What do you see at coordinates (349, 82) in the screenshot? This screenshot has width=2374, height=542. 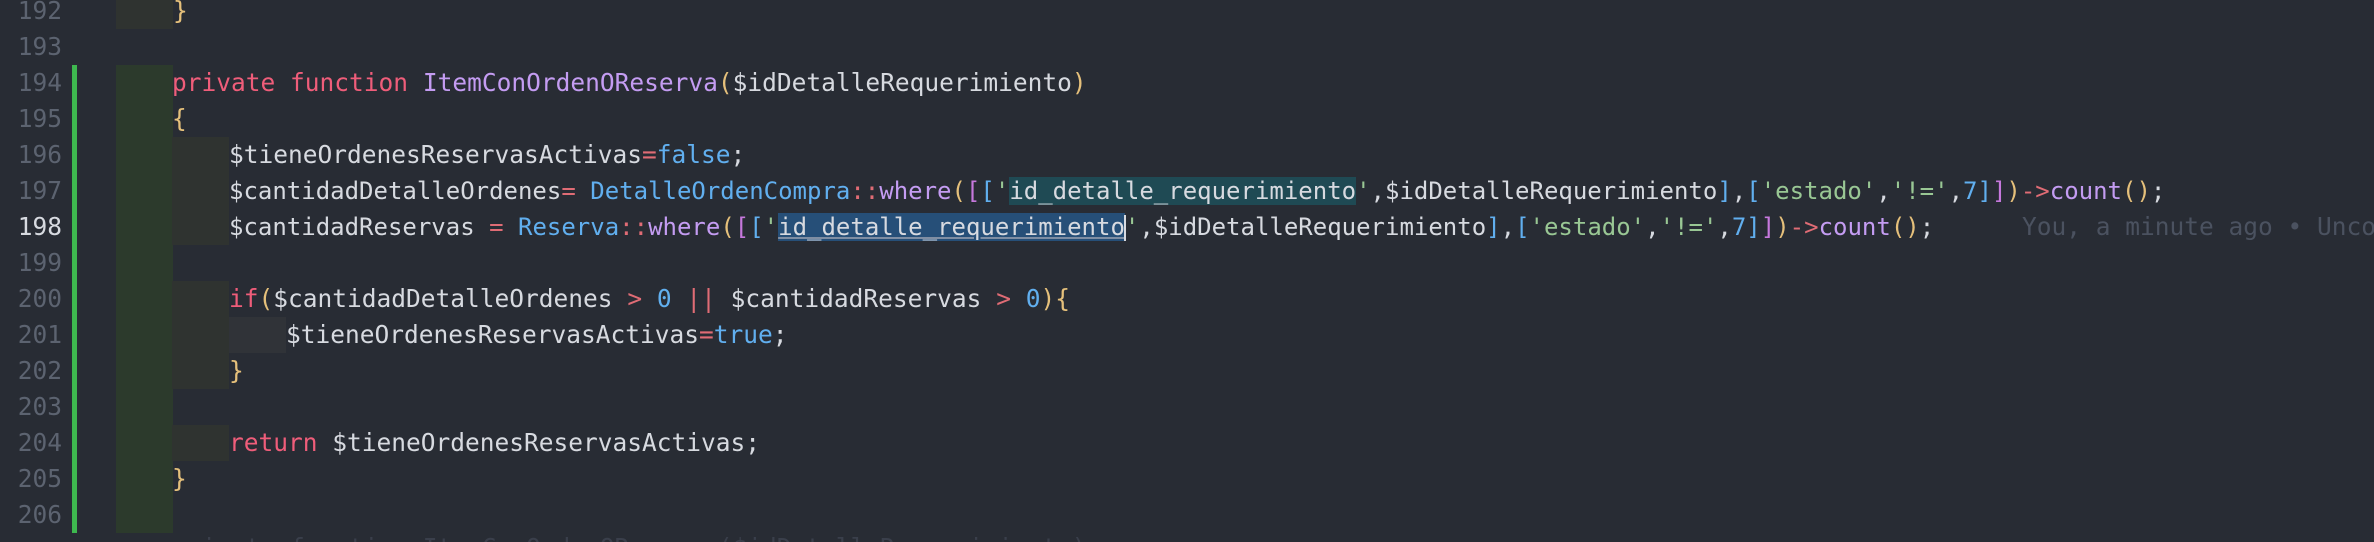 I see `keyword-function: function` at bounding box center [349, 82].